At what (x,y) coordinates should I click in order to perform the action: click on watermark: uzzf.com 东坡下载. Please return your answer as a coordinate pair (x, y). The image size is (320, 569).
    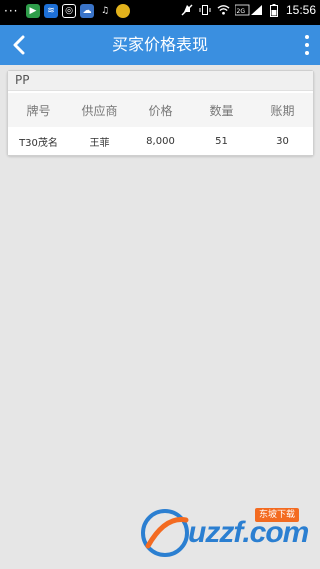
    Looking at the image, I should click on (228, 531).